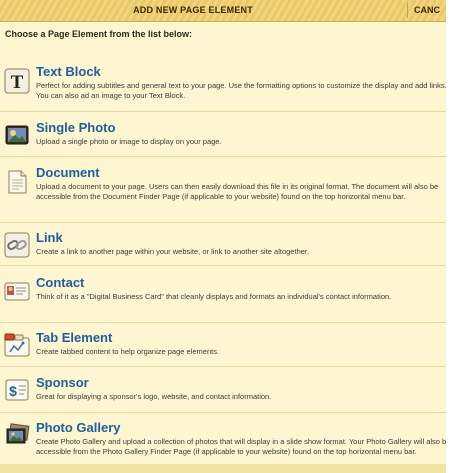 The height and width of the screenshot is (473, 454). I want to click on document-icon, so click(17, 182).